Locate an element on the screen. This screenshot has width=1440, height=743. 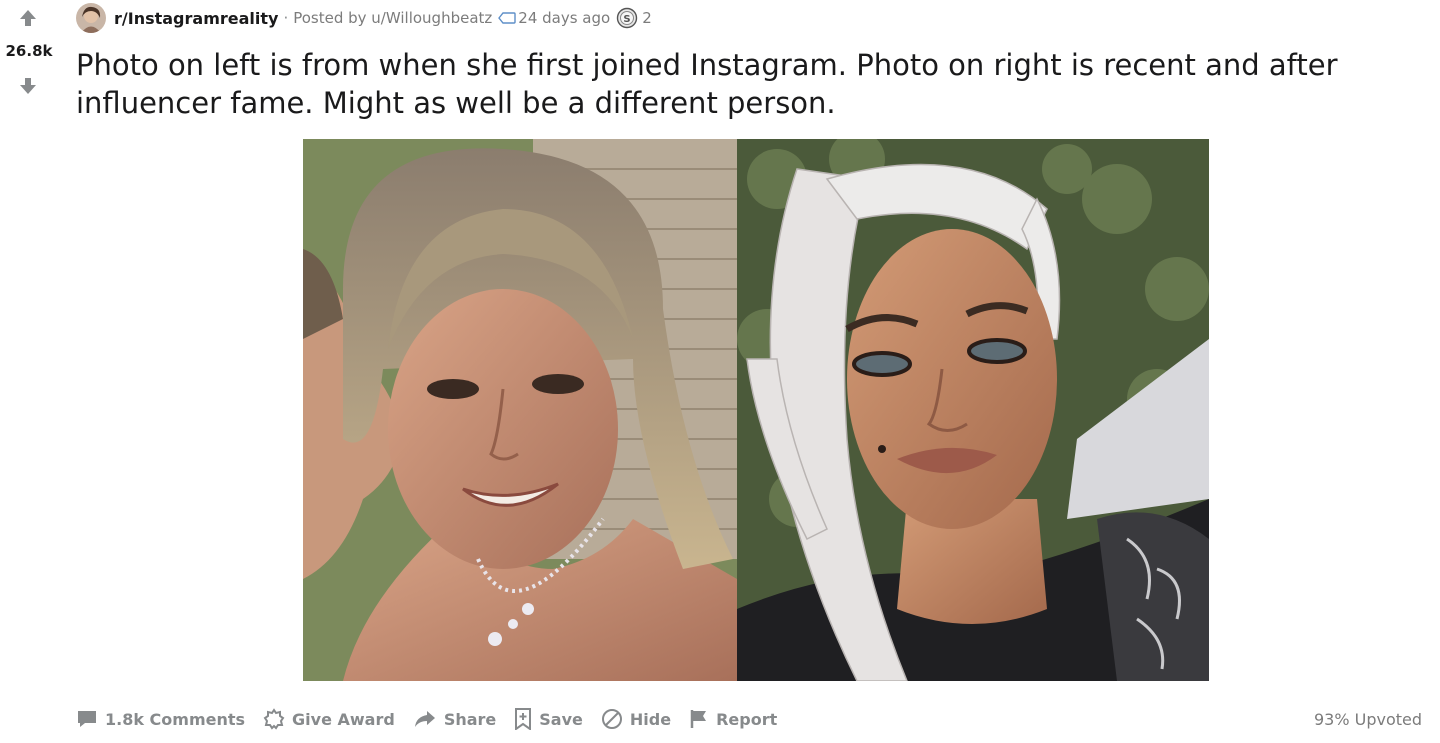
upvote-icon is located at coordinates (28, 18).